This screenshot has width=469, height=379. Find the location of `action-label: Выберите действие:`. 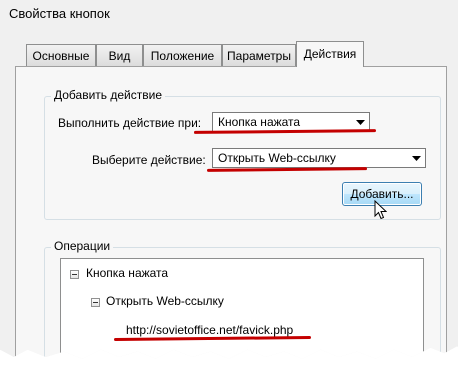

action-label: Выберите действие: is located at coordinates (149, 160).